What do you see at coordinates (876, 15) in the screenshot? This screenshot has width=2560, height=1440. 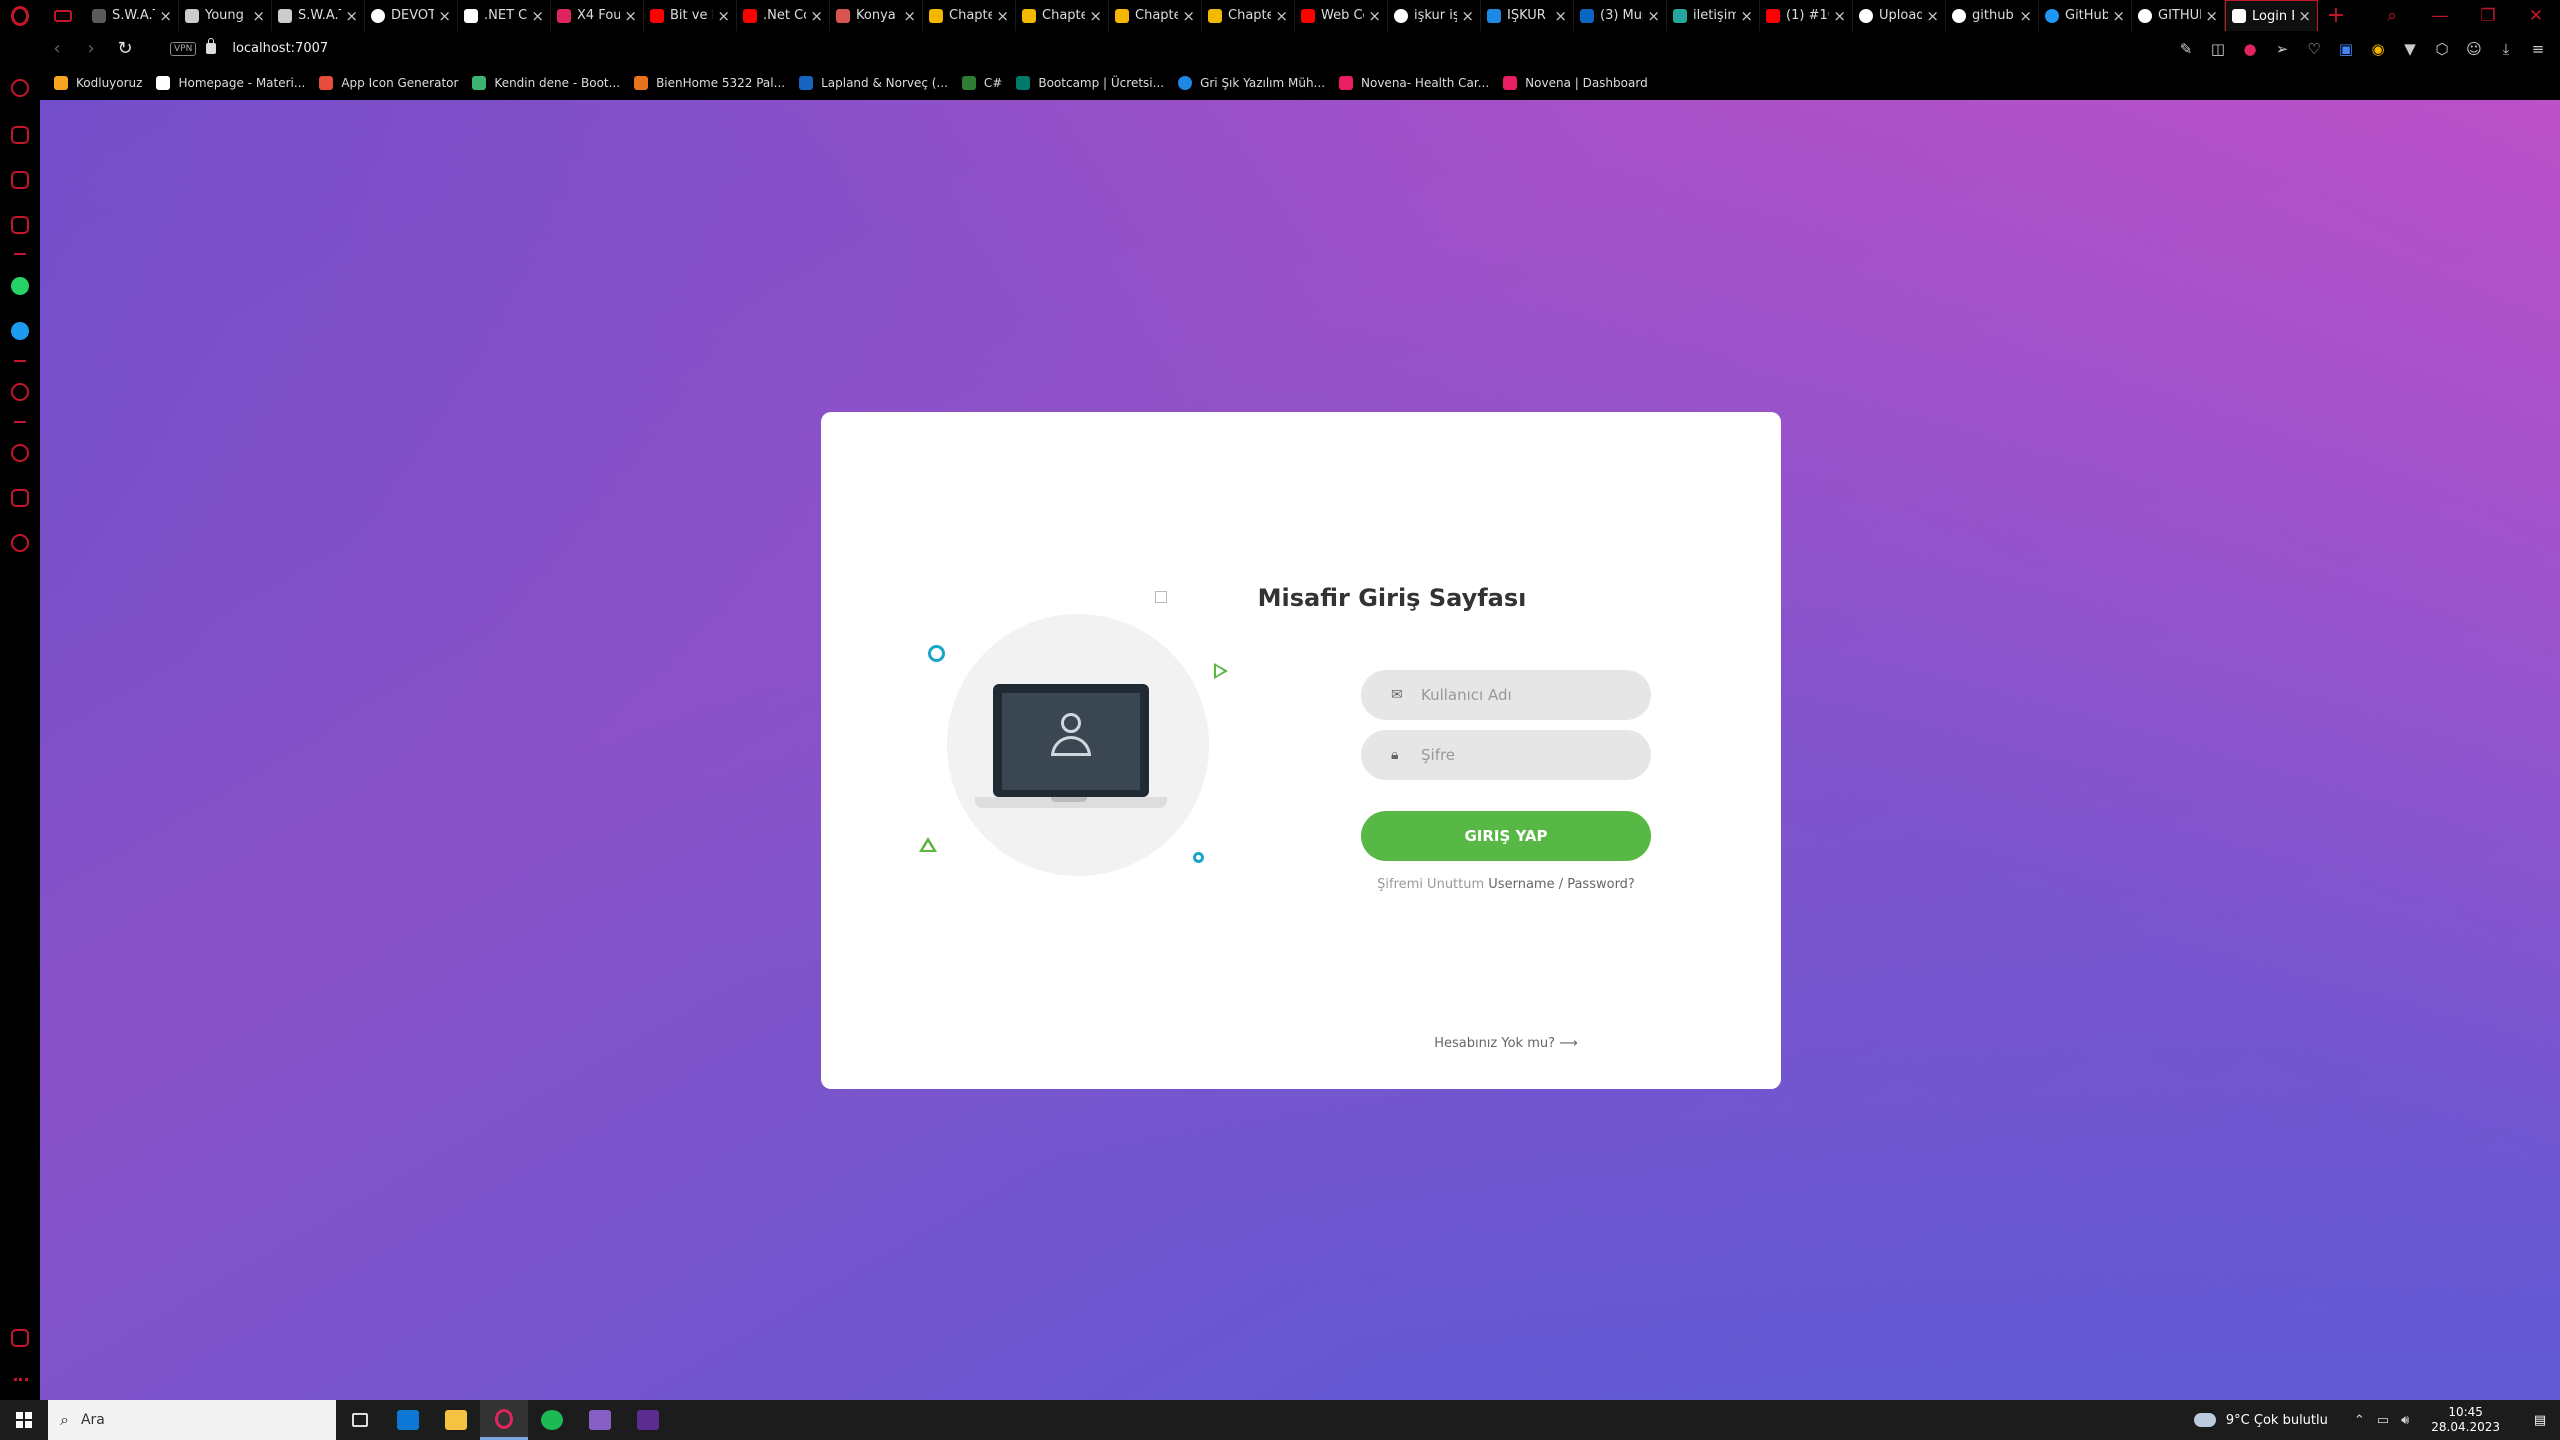 I see `browser-tab: Konya ×` at bounding box center [876, 15].